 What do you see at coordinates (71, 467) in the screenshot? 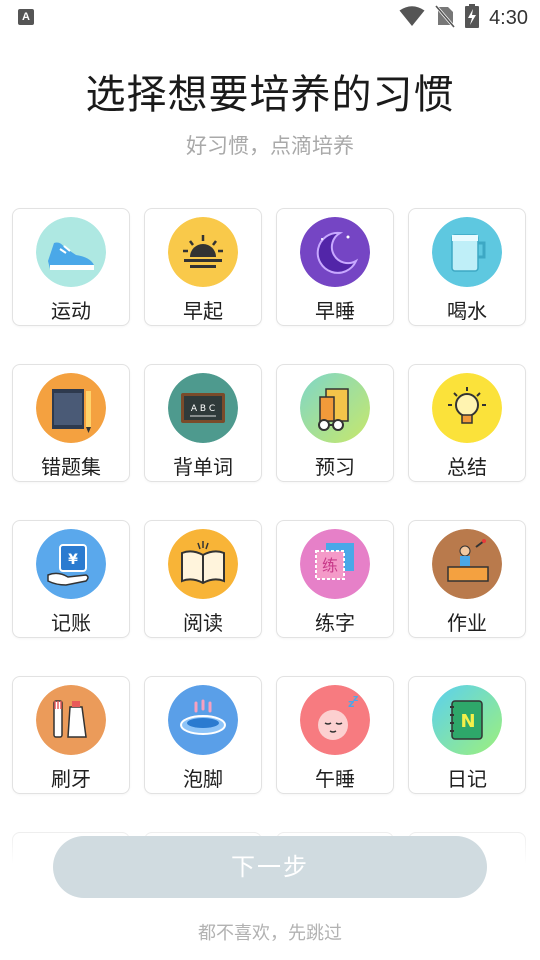
I see `habit-label: 错题集` at bounding box center [71, 467].